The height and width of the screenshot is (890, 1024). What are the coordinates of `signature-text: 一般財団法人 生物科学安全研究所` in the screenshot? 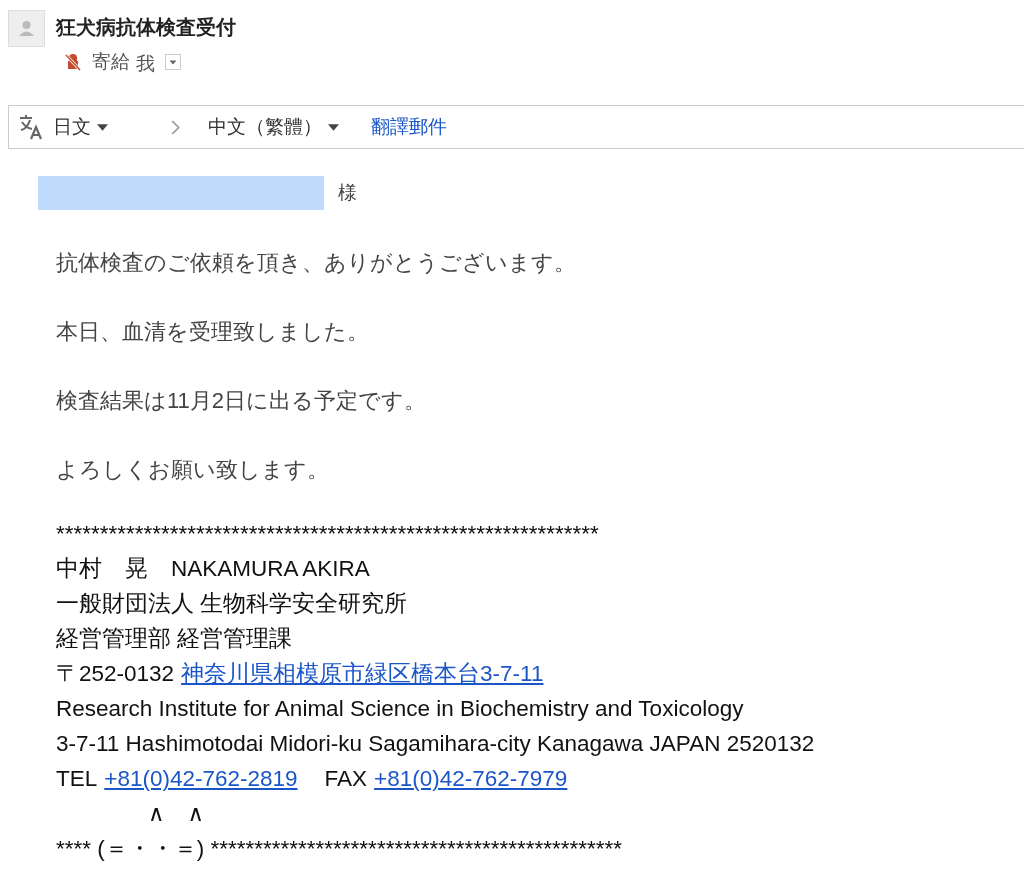 It's located at (232, 604).